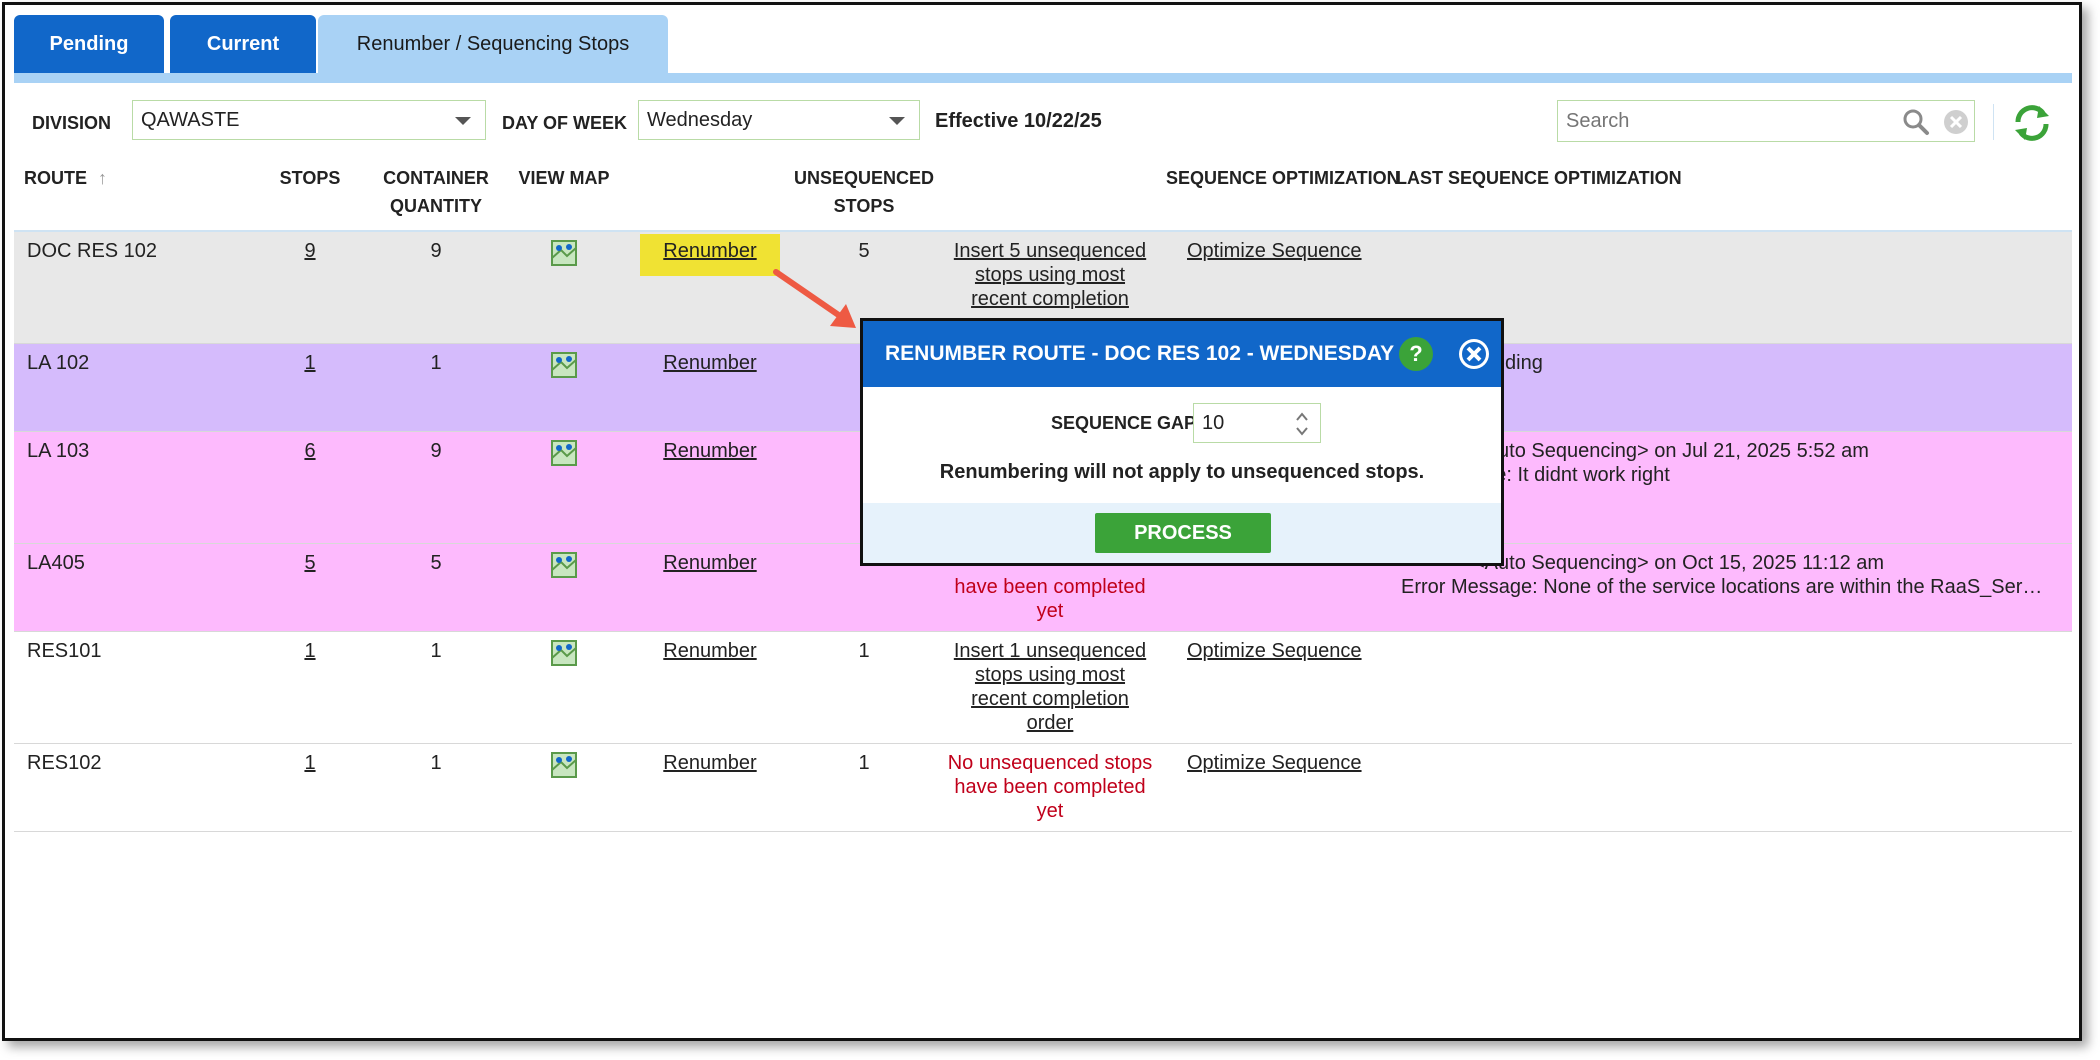 The height and width of the screenshot is (1060, 2100). What do you see at coordinates (1050, 251) in the screenshot?
I see `action-line: Insert 5 unsequenced` at bounding box center [1050, 251].